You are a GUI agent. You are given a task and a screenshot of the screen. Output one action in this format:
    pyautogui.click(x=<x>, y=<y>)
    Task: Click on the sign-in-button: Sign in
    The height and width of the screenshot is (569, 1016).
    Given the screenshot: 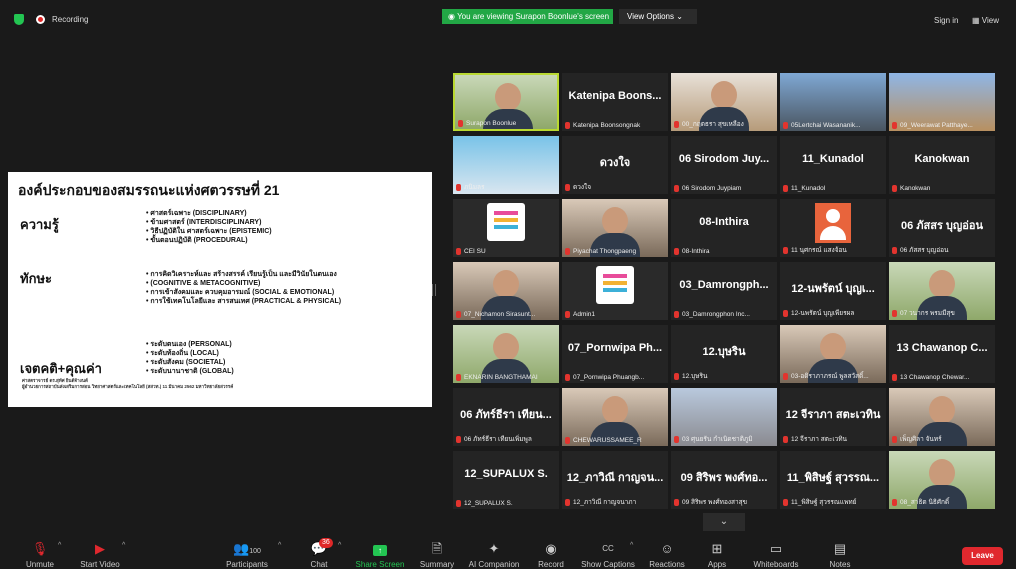 What is the action you would take?
    pyautogui.click(x=946, y=20)
    